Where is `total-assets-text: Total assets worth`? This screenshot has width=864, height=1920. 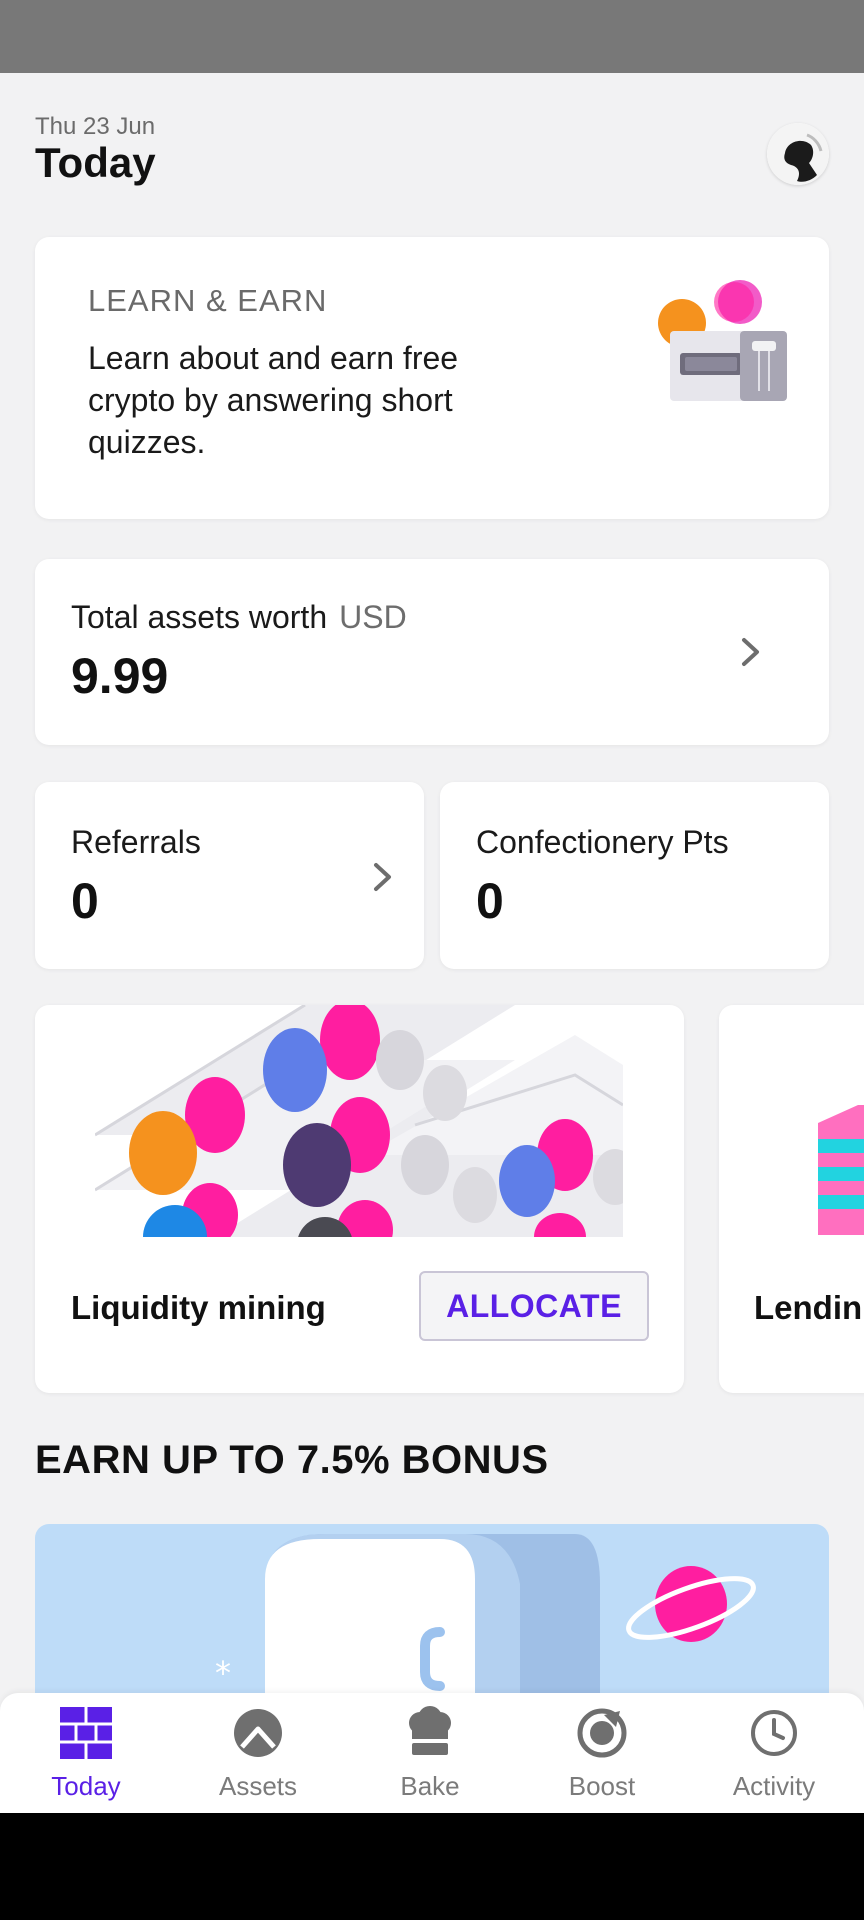 total-assets-text: Total assets worth is located at coordinates (199, 617).